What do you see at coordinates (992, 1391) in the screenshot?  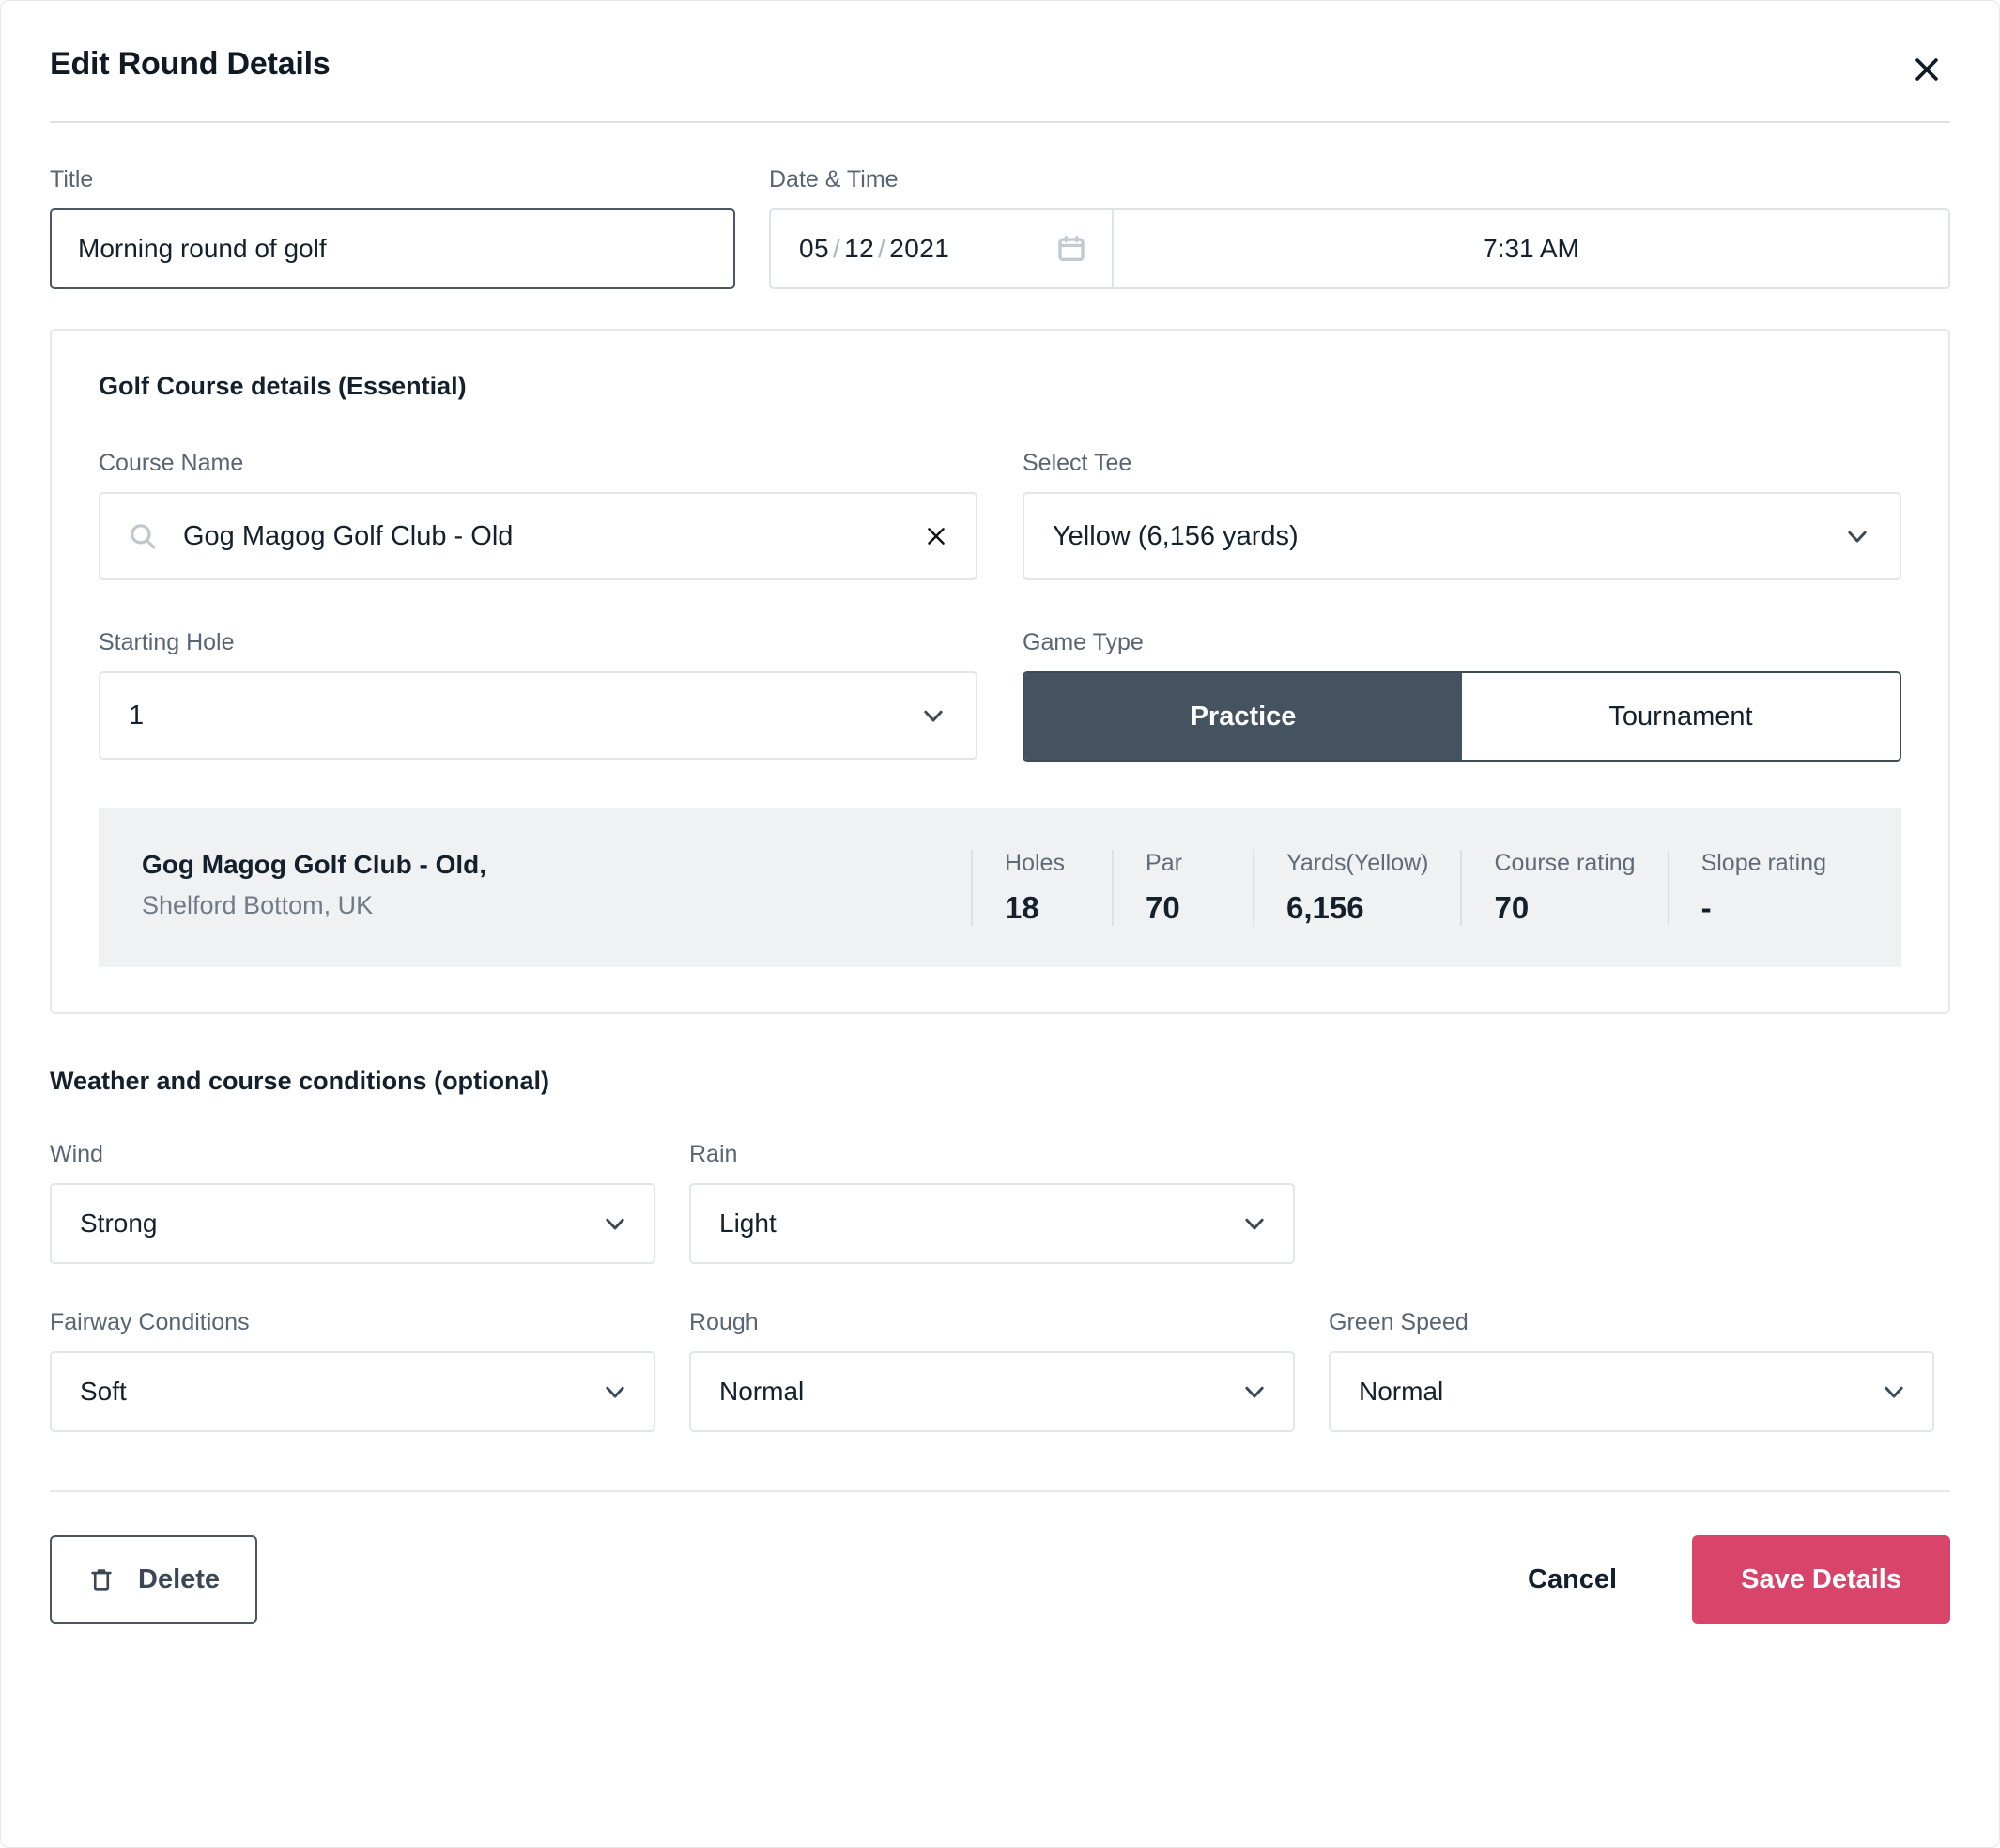 I see `rough-dropdown: Normal` at bounding box center [992, 1391].